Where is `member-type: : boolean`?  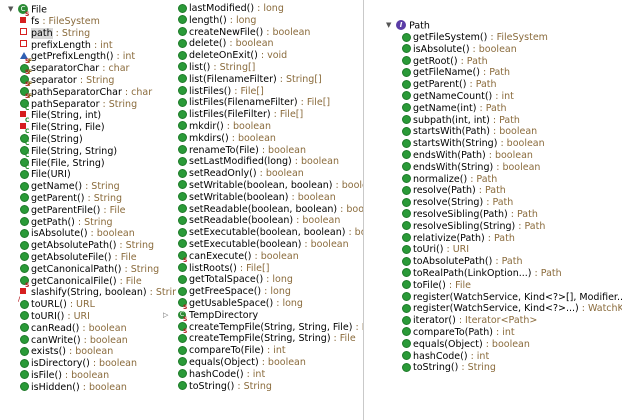
member-type: : boolean is located at coordinates (509, 155).